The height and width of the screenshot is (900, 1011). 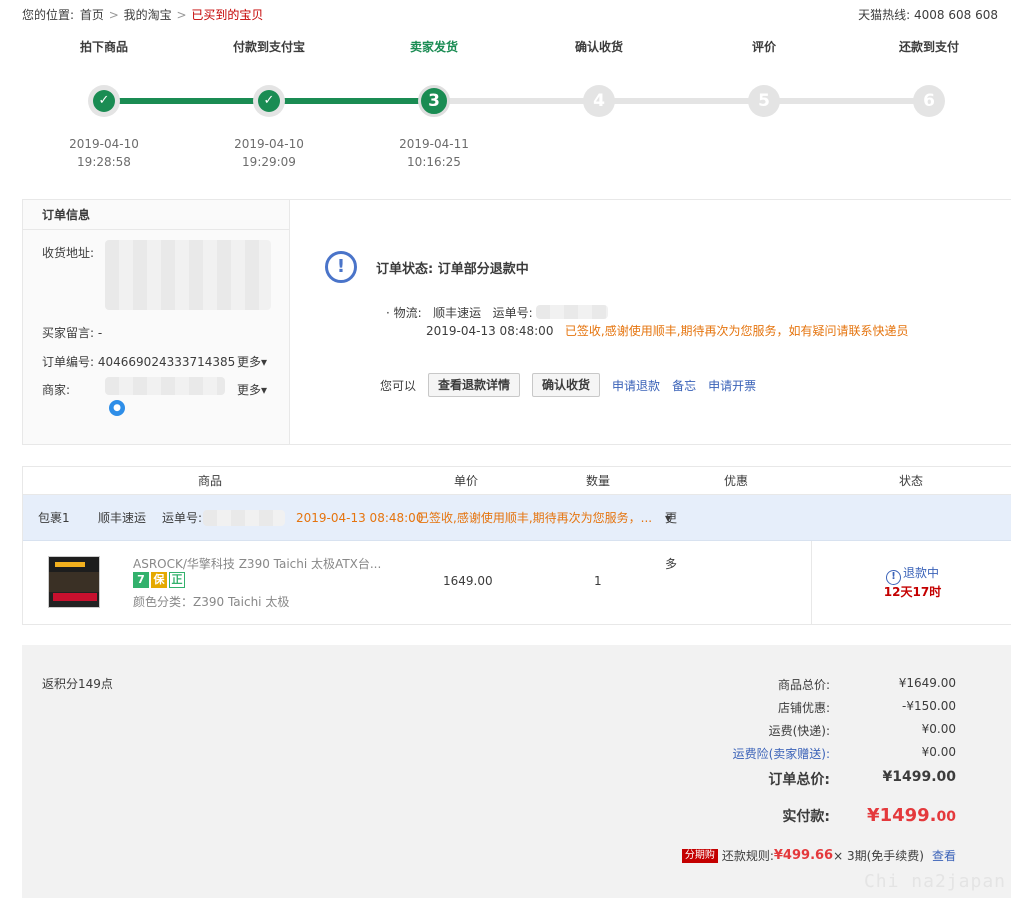 I want to click on breadcrumb-bought-items: 已买到的宝贝, so click(x=227, y=15).